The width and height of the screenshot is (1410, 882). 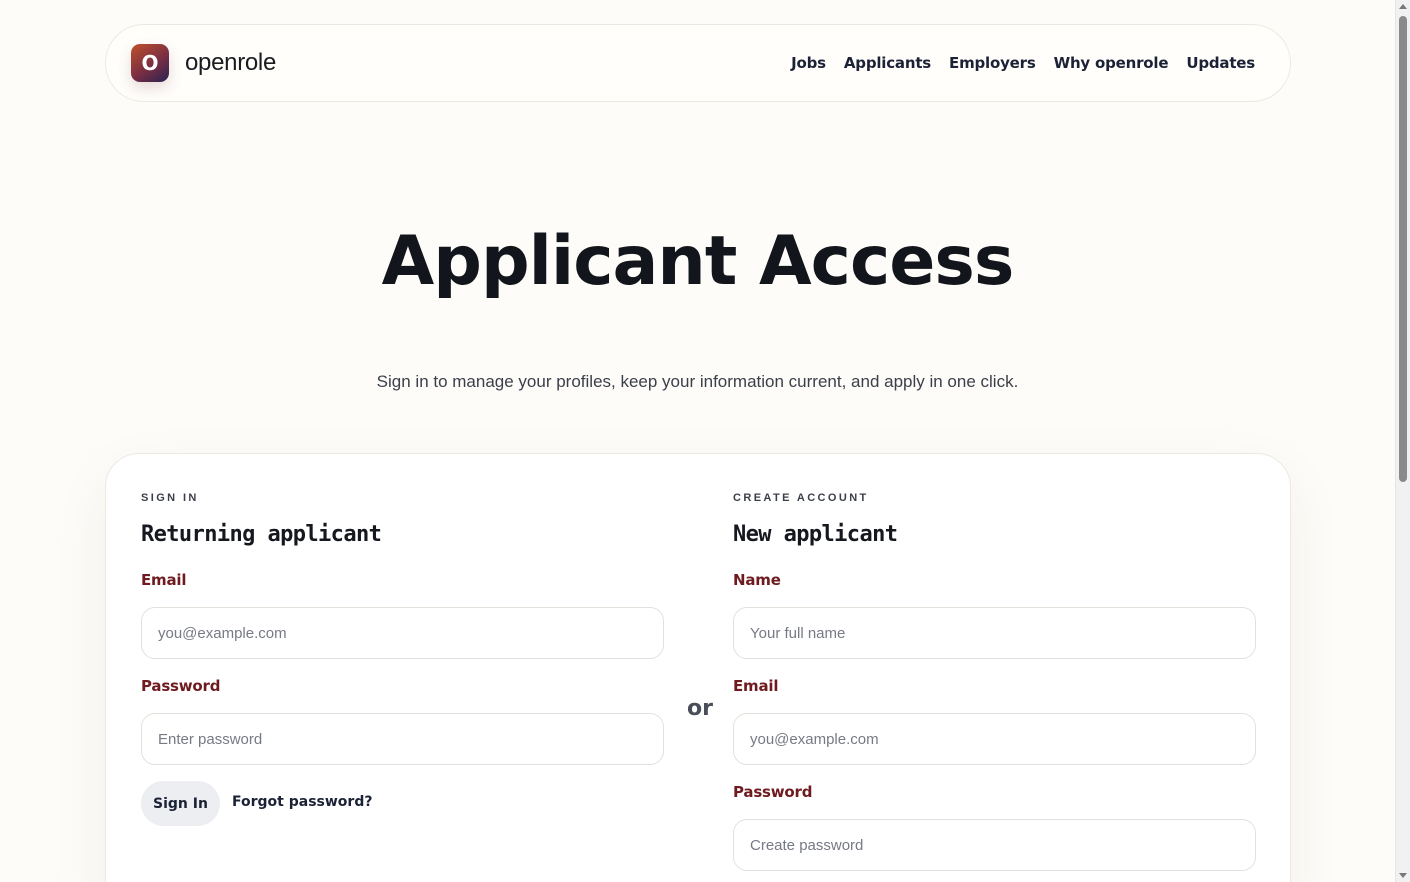 I want to click on create-password-input, so click(x=994, y=845).